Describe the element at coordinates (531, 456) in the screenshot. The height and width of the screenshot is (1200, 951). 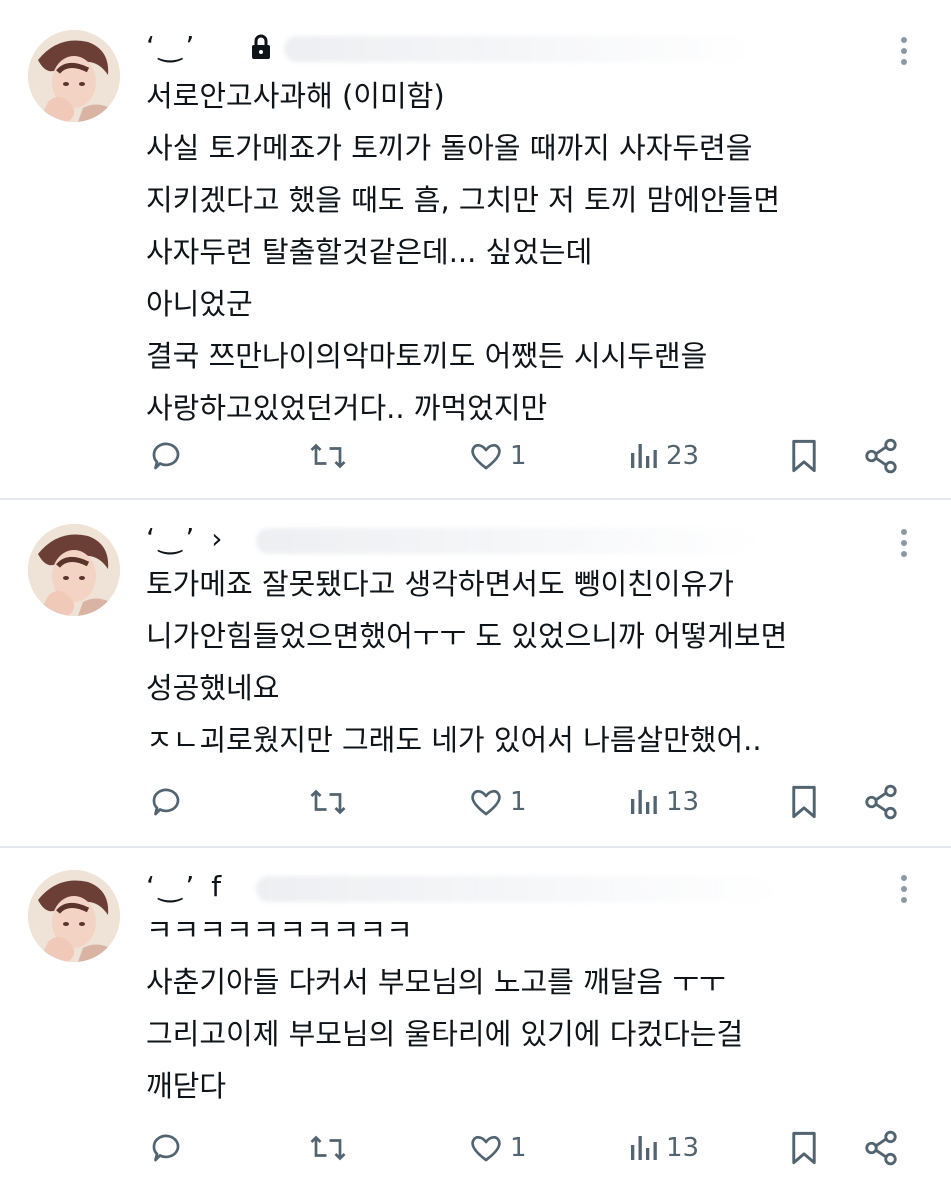
I see `tweet-actions: 1 23` at that location.